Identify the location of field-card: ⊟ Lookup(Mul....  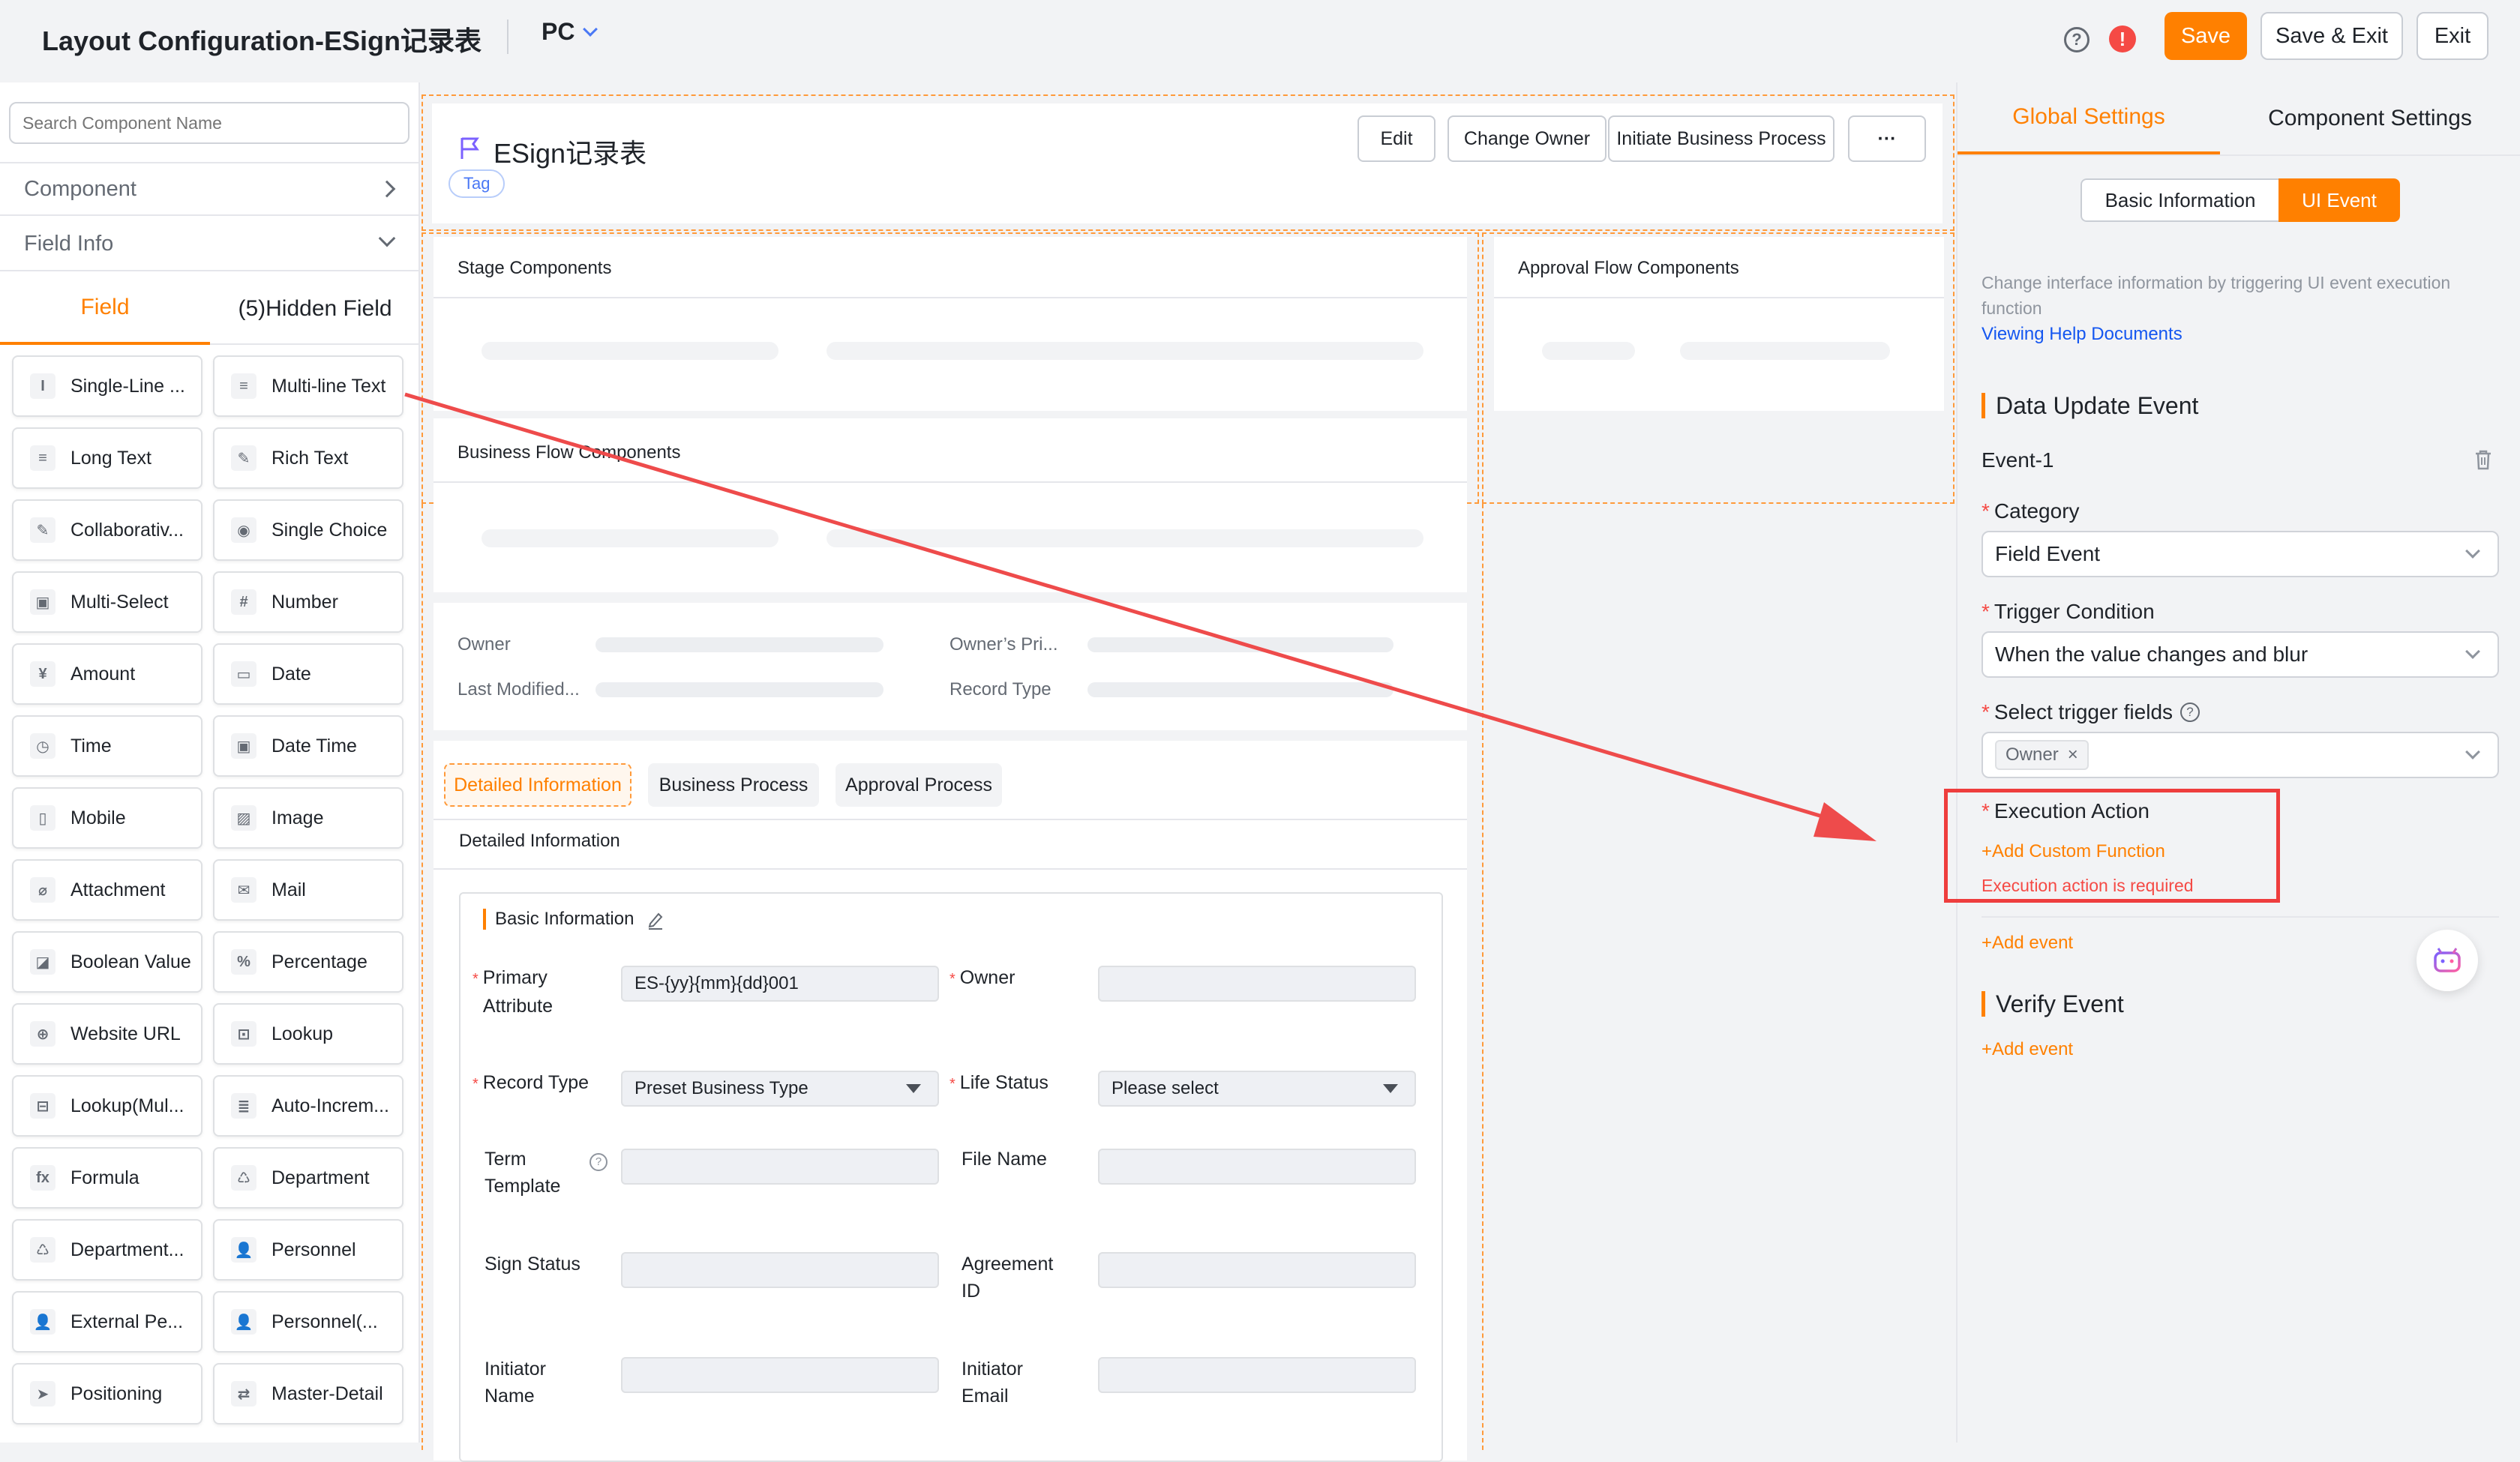
(107, 1106).